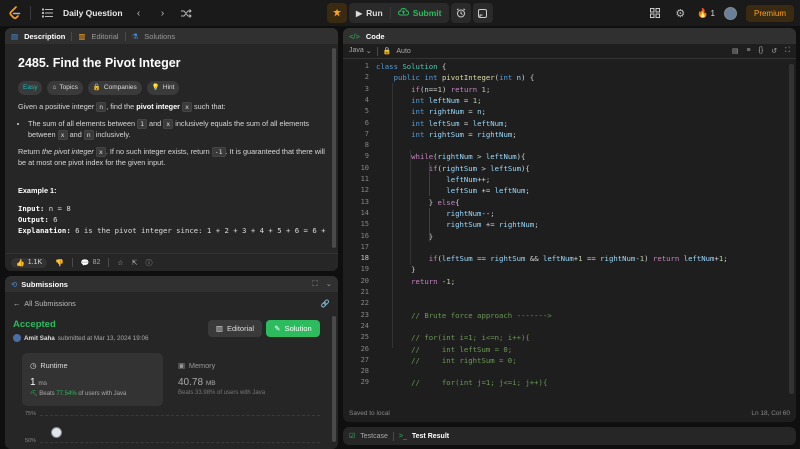 The height and width of the screenshot is (449, 800). I want to click on terminal-icon: >_, so click(402, 436).